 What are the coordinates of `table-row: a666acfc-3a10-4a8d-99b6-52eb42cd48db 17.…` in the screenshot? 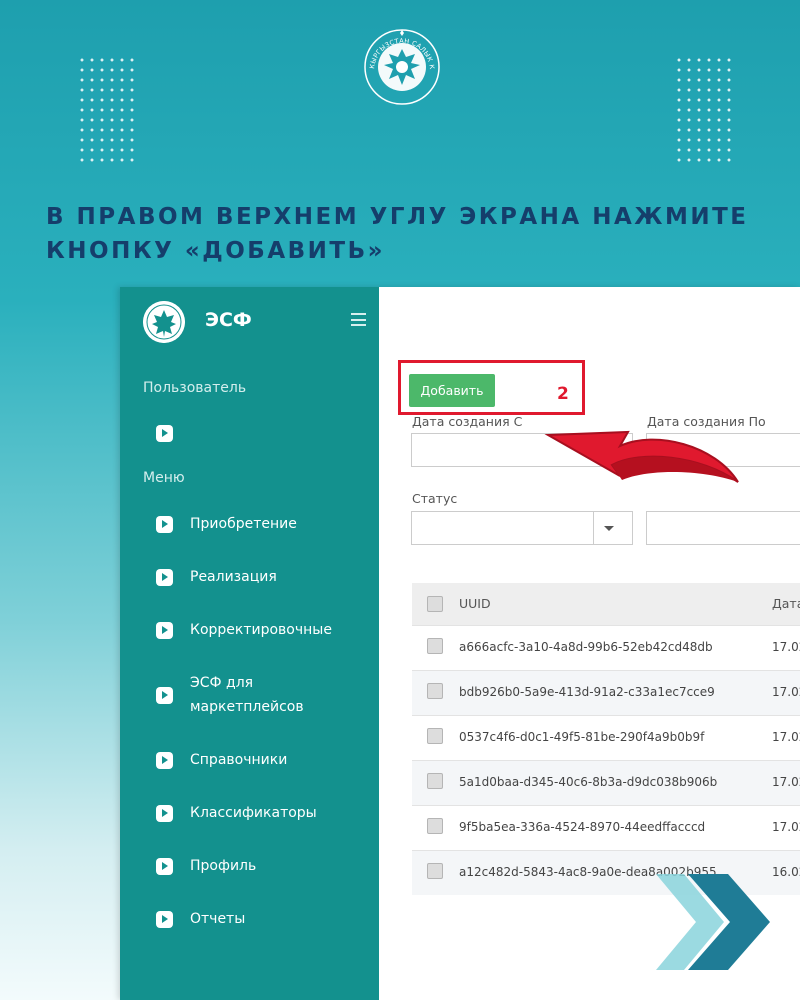 It's located at (606, 647).